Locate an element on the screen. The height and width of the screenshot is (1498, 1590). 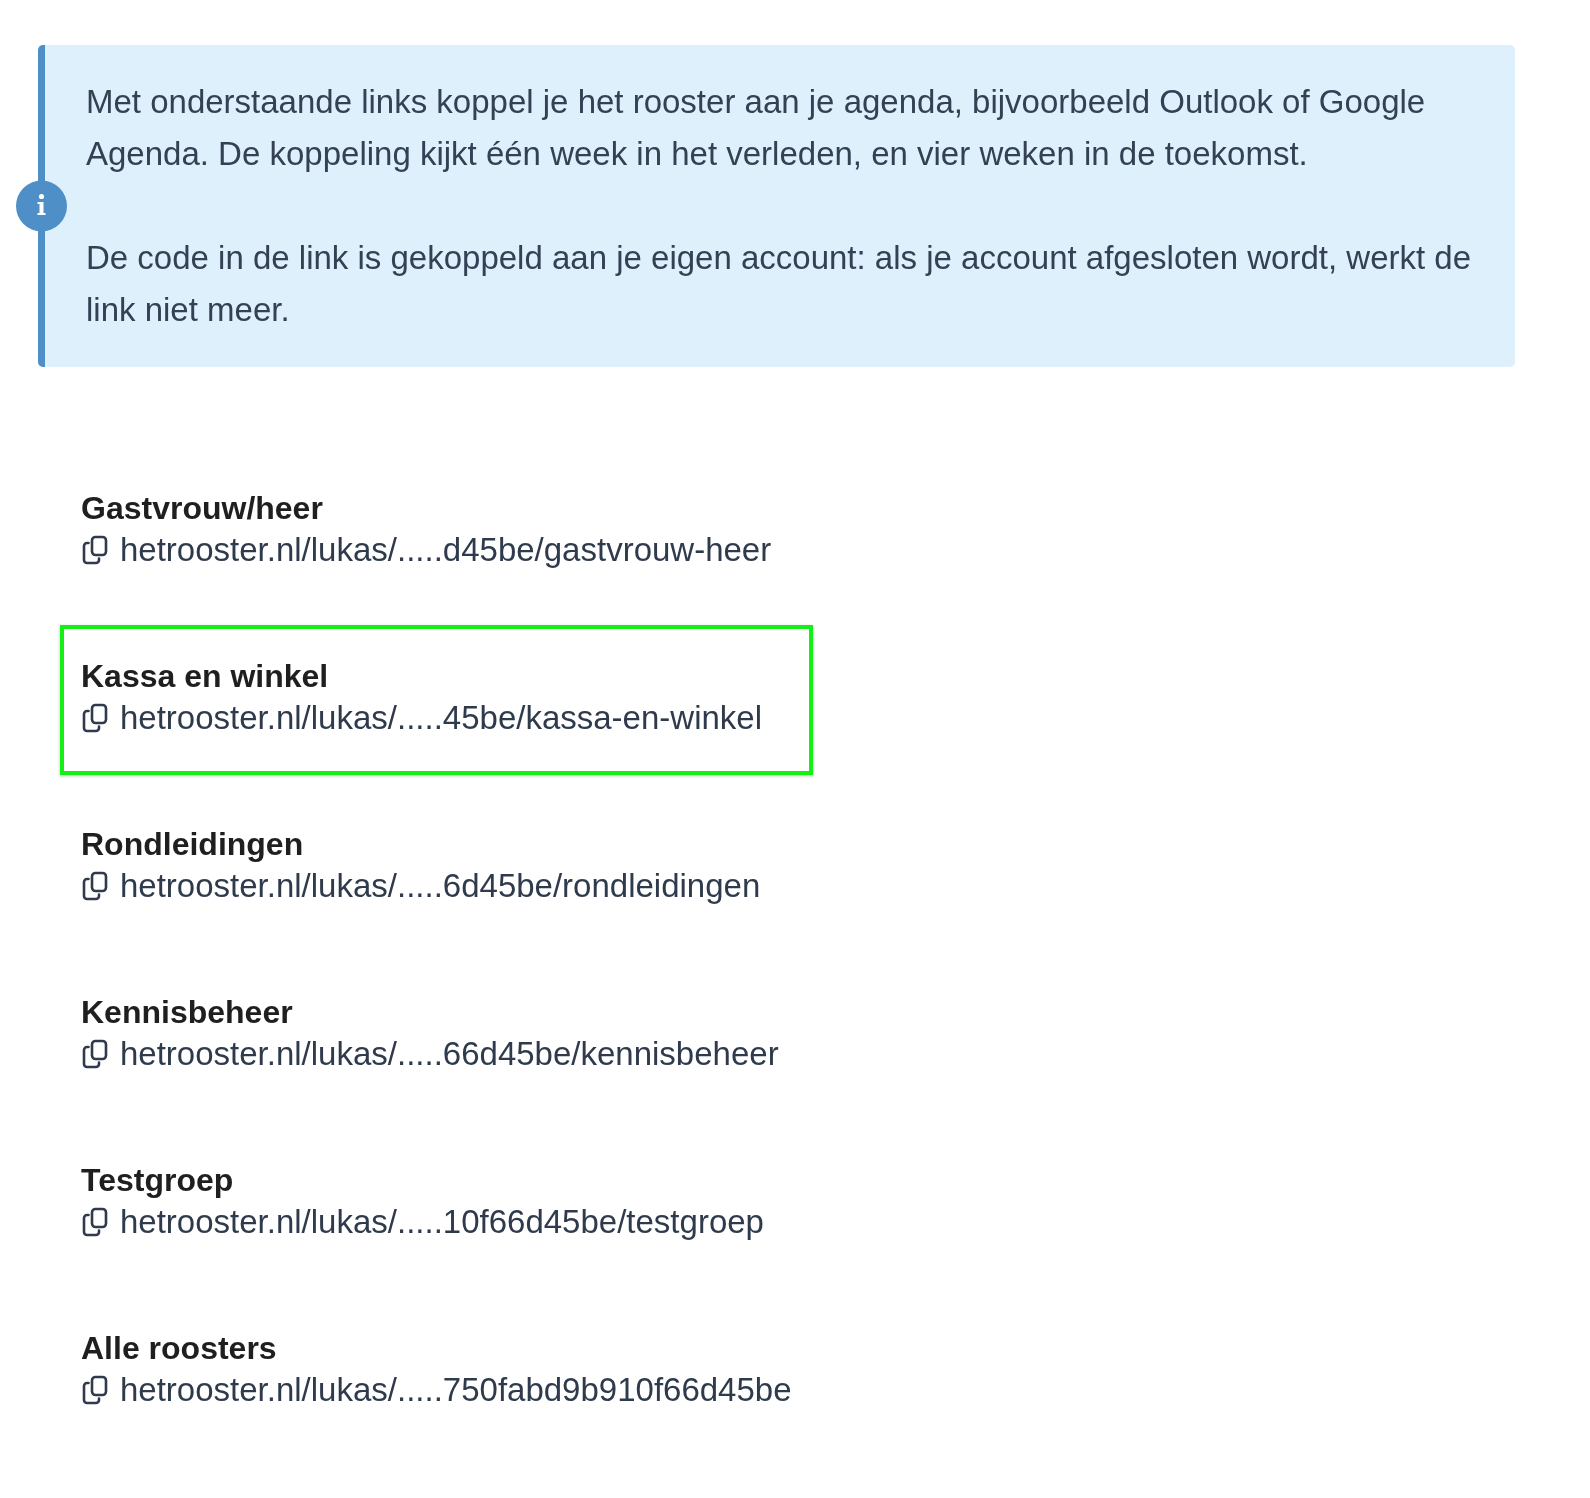
calendar-link: hetrooster.nl/lukas/.....6d45be/rondleidingen is located at coordinates (440, 886).